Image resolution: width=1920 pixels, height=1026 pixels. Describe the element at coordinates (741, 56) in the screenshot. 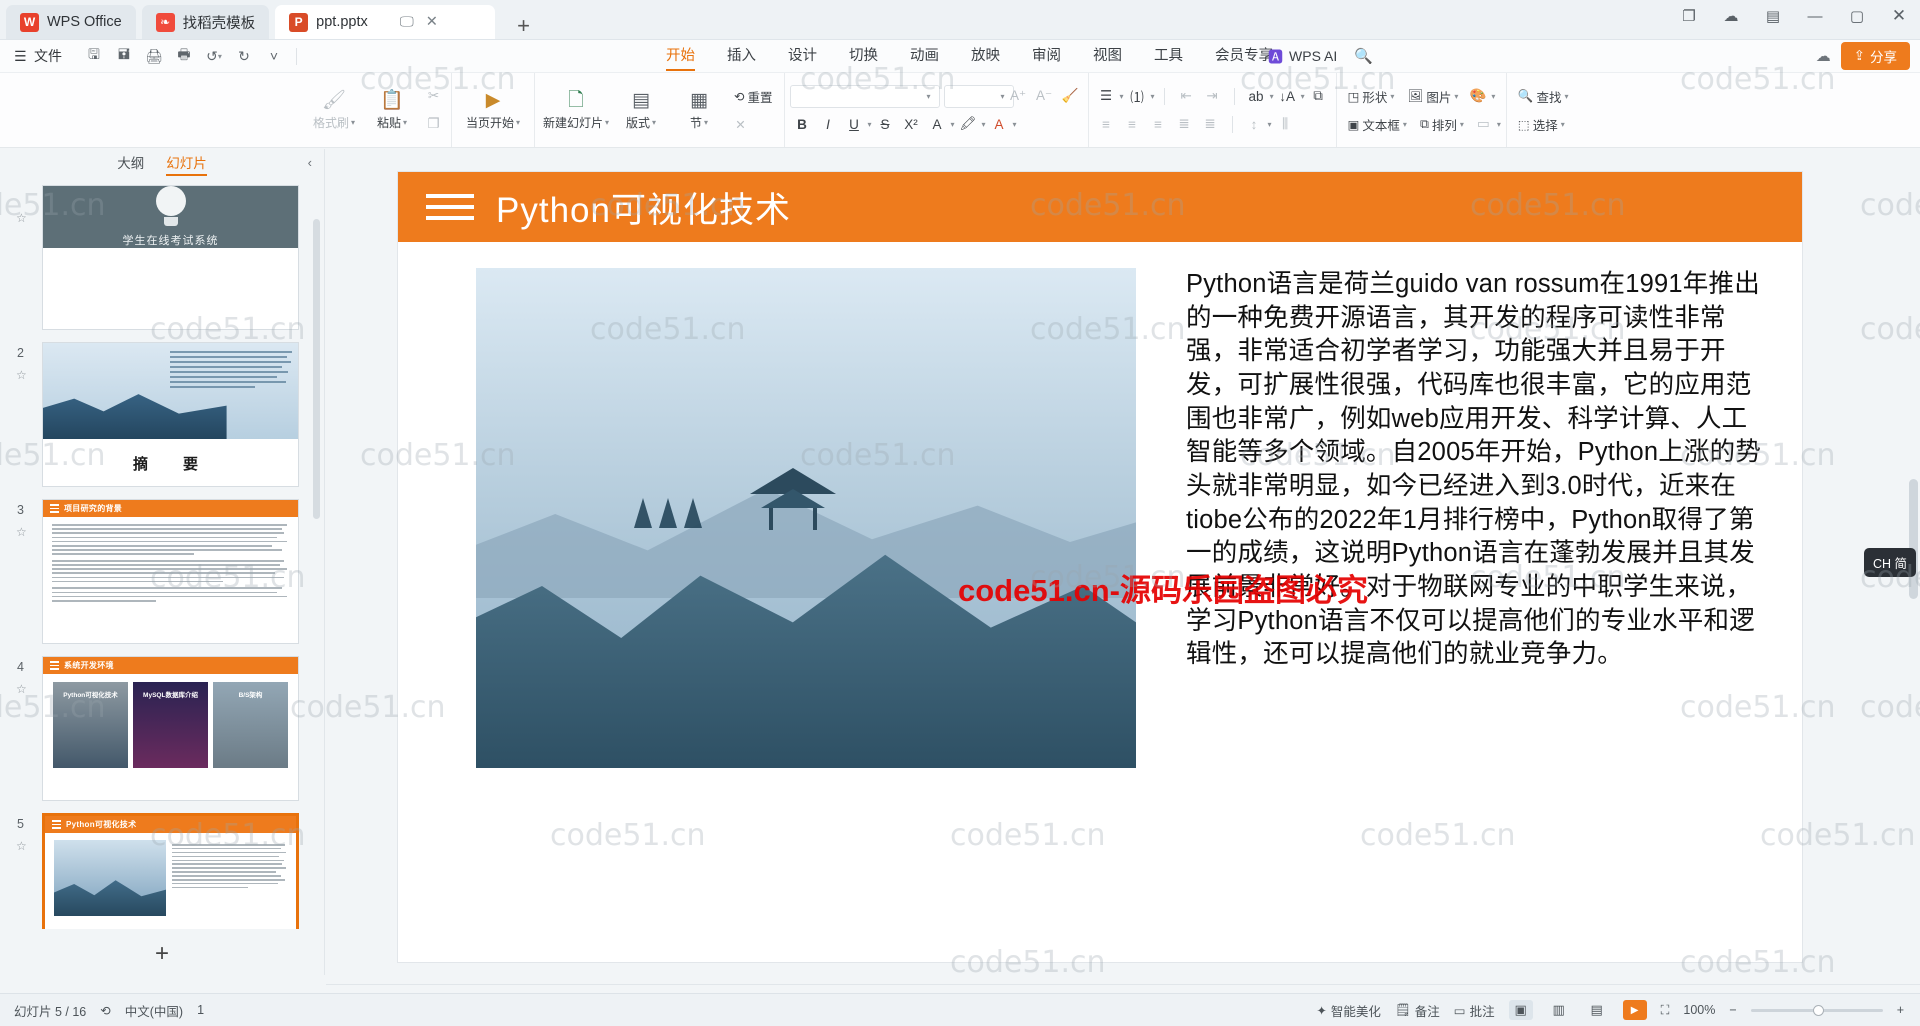

I see `ribbon-tab-insert: 插入` at that location.